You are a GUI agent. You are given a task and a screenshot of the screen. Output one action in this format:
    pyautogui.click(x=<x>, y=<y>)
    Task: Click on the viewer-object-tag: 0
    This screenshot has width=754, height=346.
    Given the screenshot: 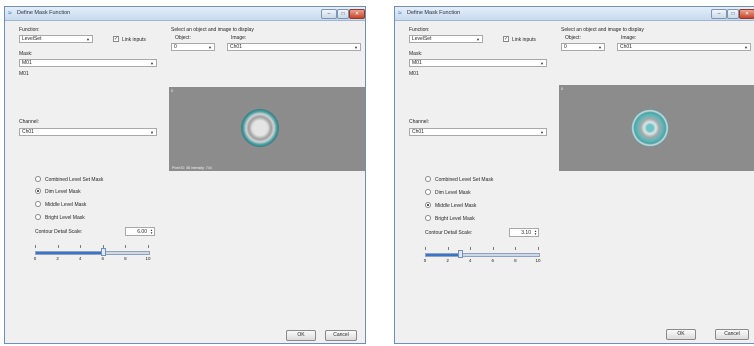 What is the action you would take?
    pyautogui.click(x=172, y=90)
    